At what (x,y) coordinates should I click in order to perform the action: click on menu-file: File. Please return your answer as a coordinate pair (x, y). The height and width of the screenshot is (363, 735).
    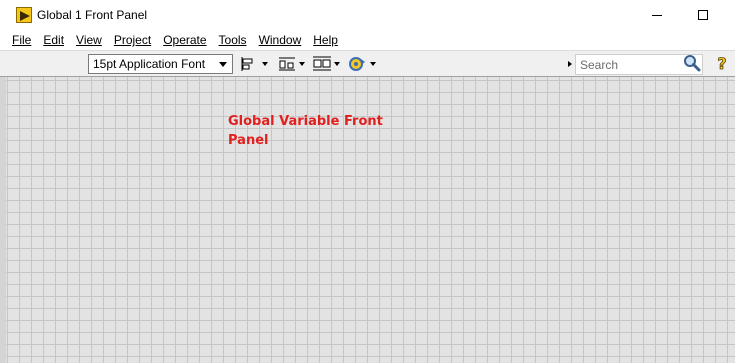
    Looking at the image, I should click on (21, 40).